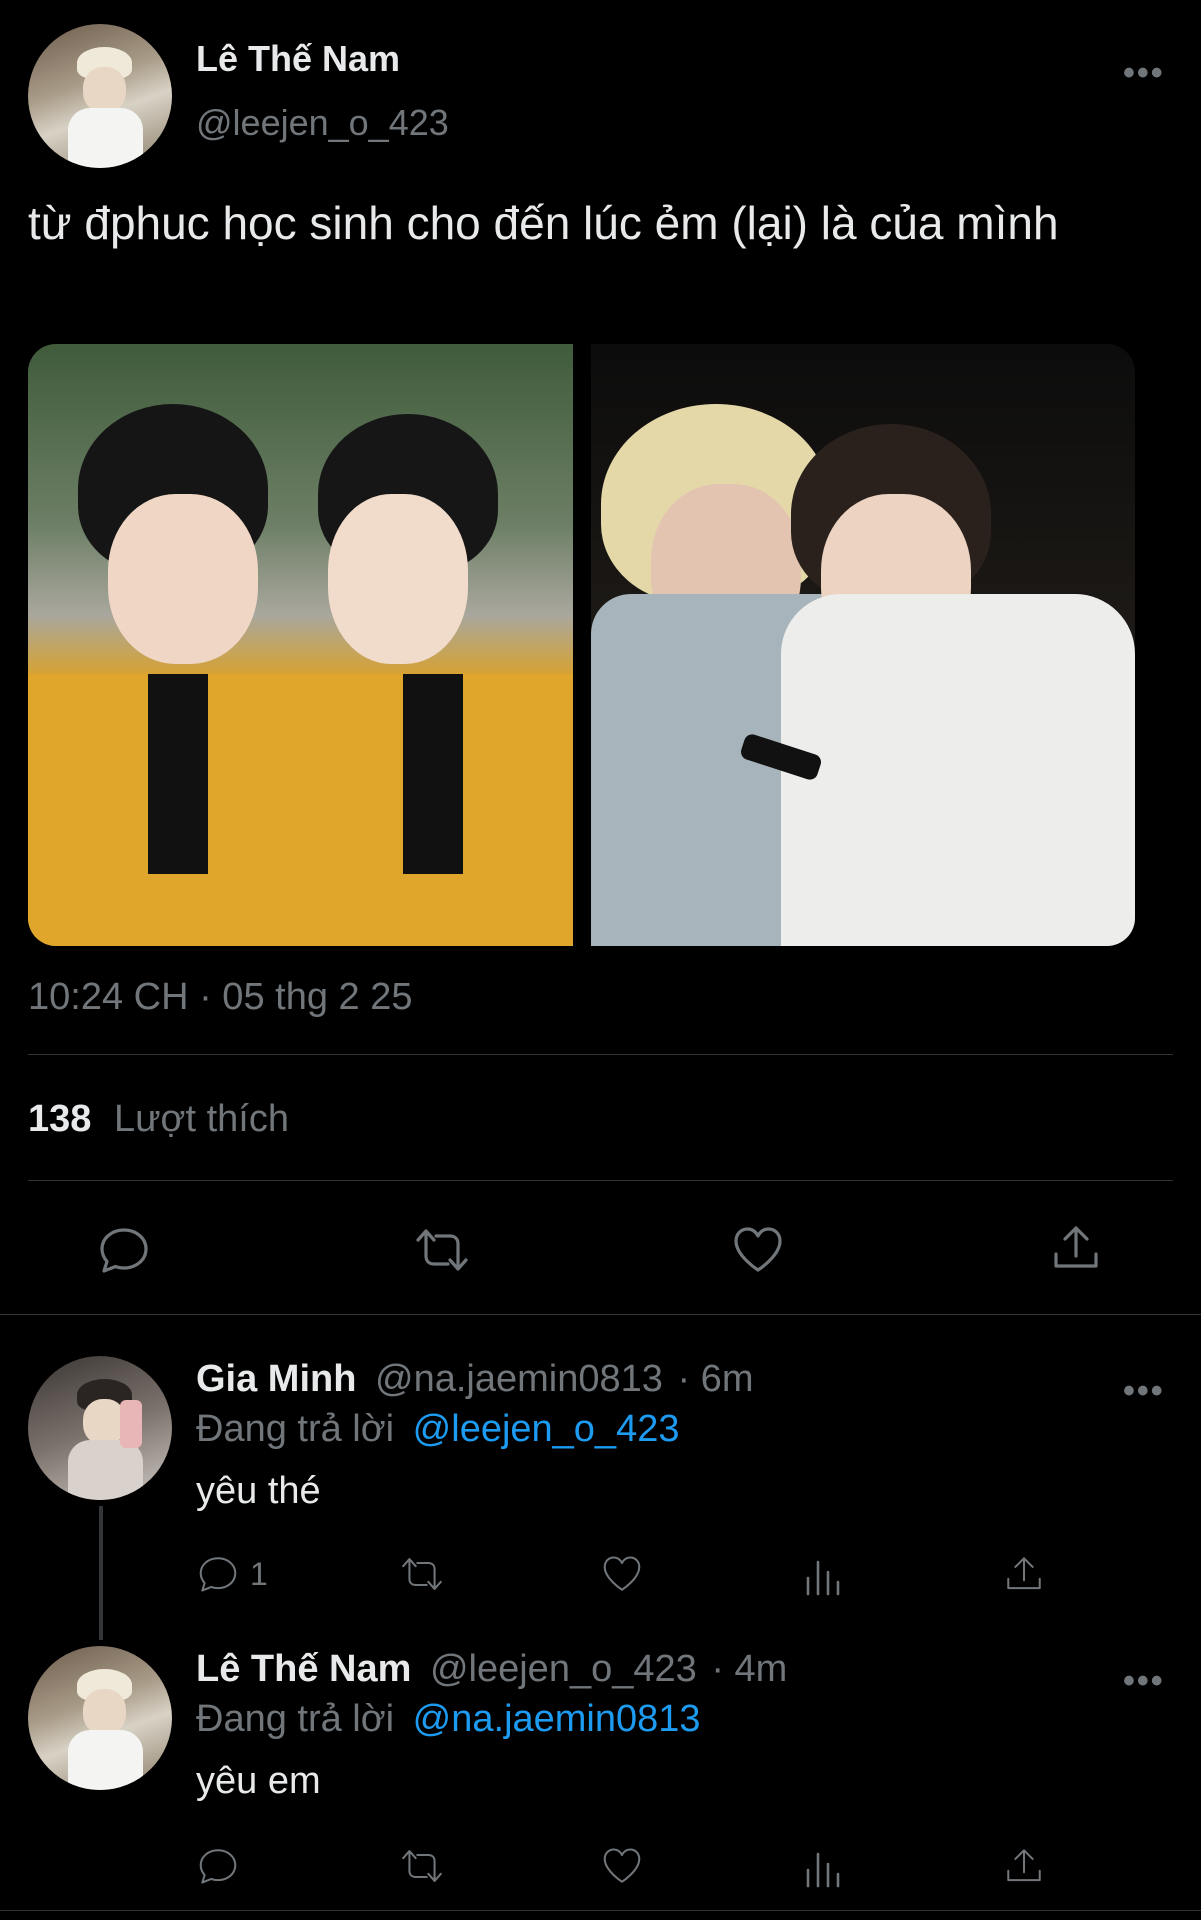 The width and height of the screenshot is (1201, 1920). I want to click on reply-text: yêu em, so click(258, 1781).